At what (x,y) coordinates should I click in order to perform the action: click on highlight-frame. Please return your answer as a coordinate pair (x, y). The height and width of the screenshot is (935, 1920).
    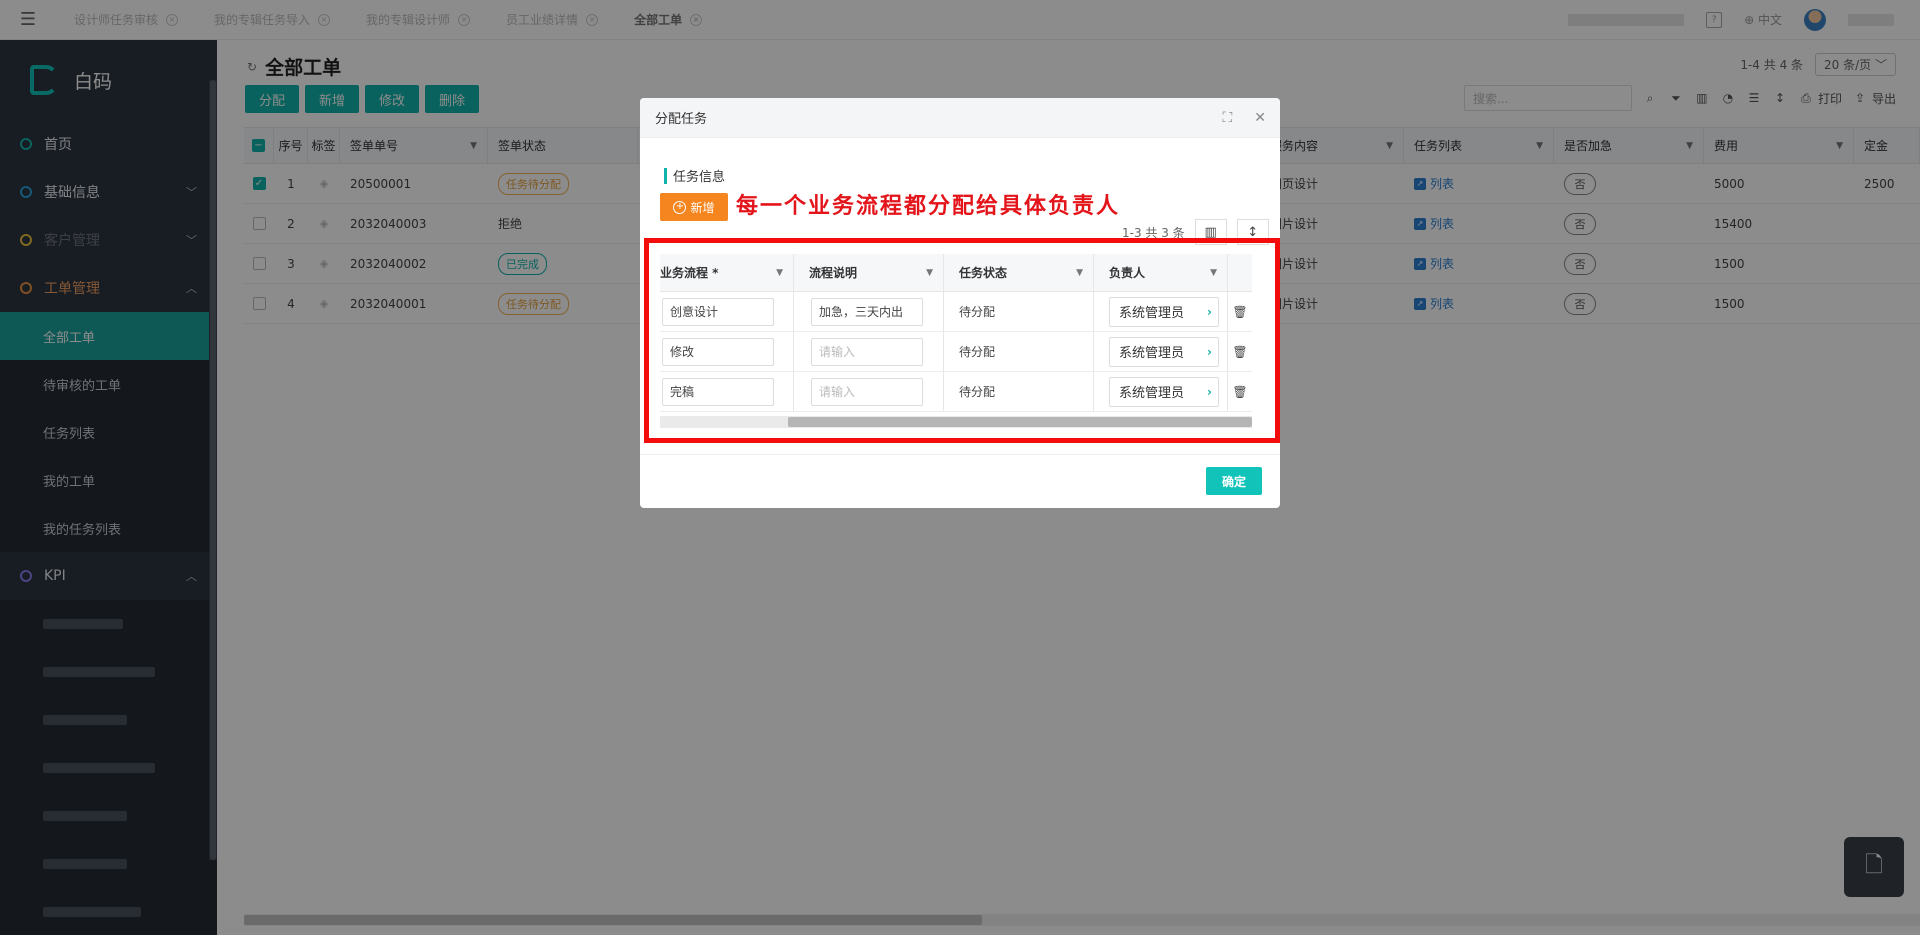
    Looking at the image, I should click on (962, 340).